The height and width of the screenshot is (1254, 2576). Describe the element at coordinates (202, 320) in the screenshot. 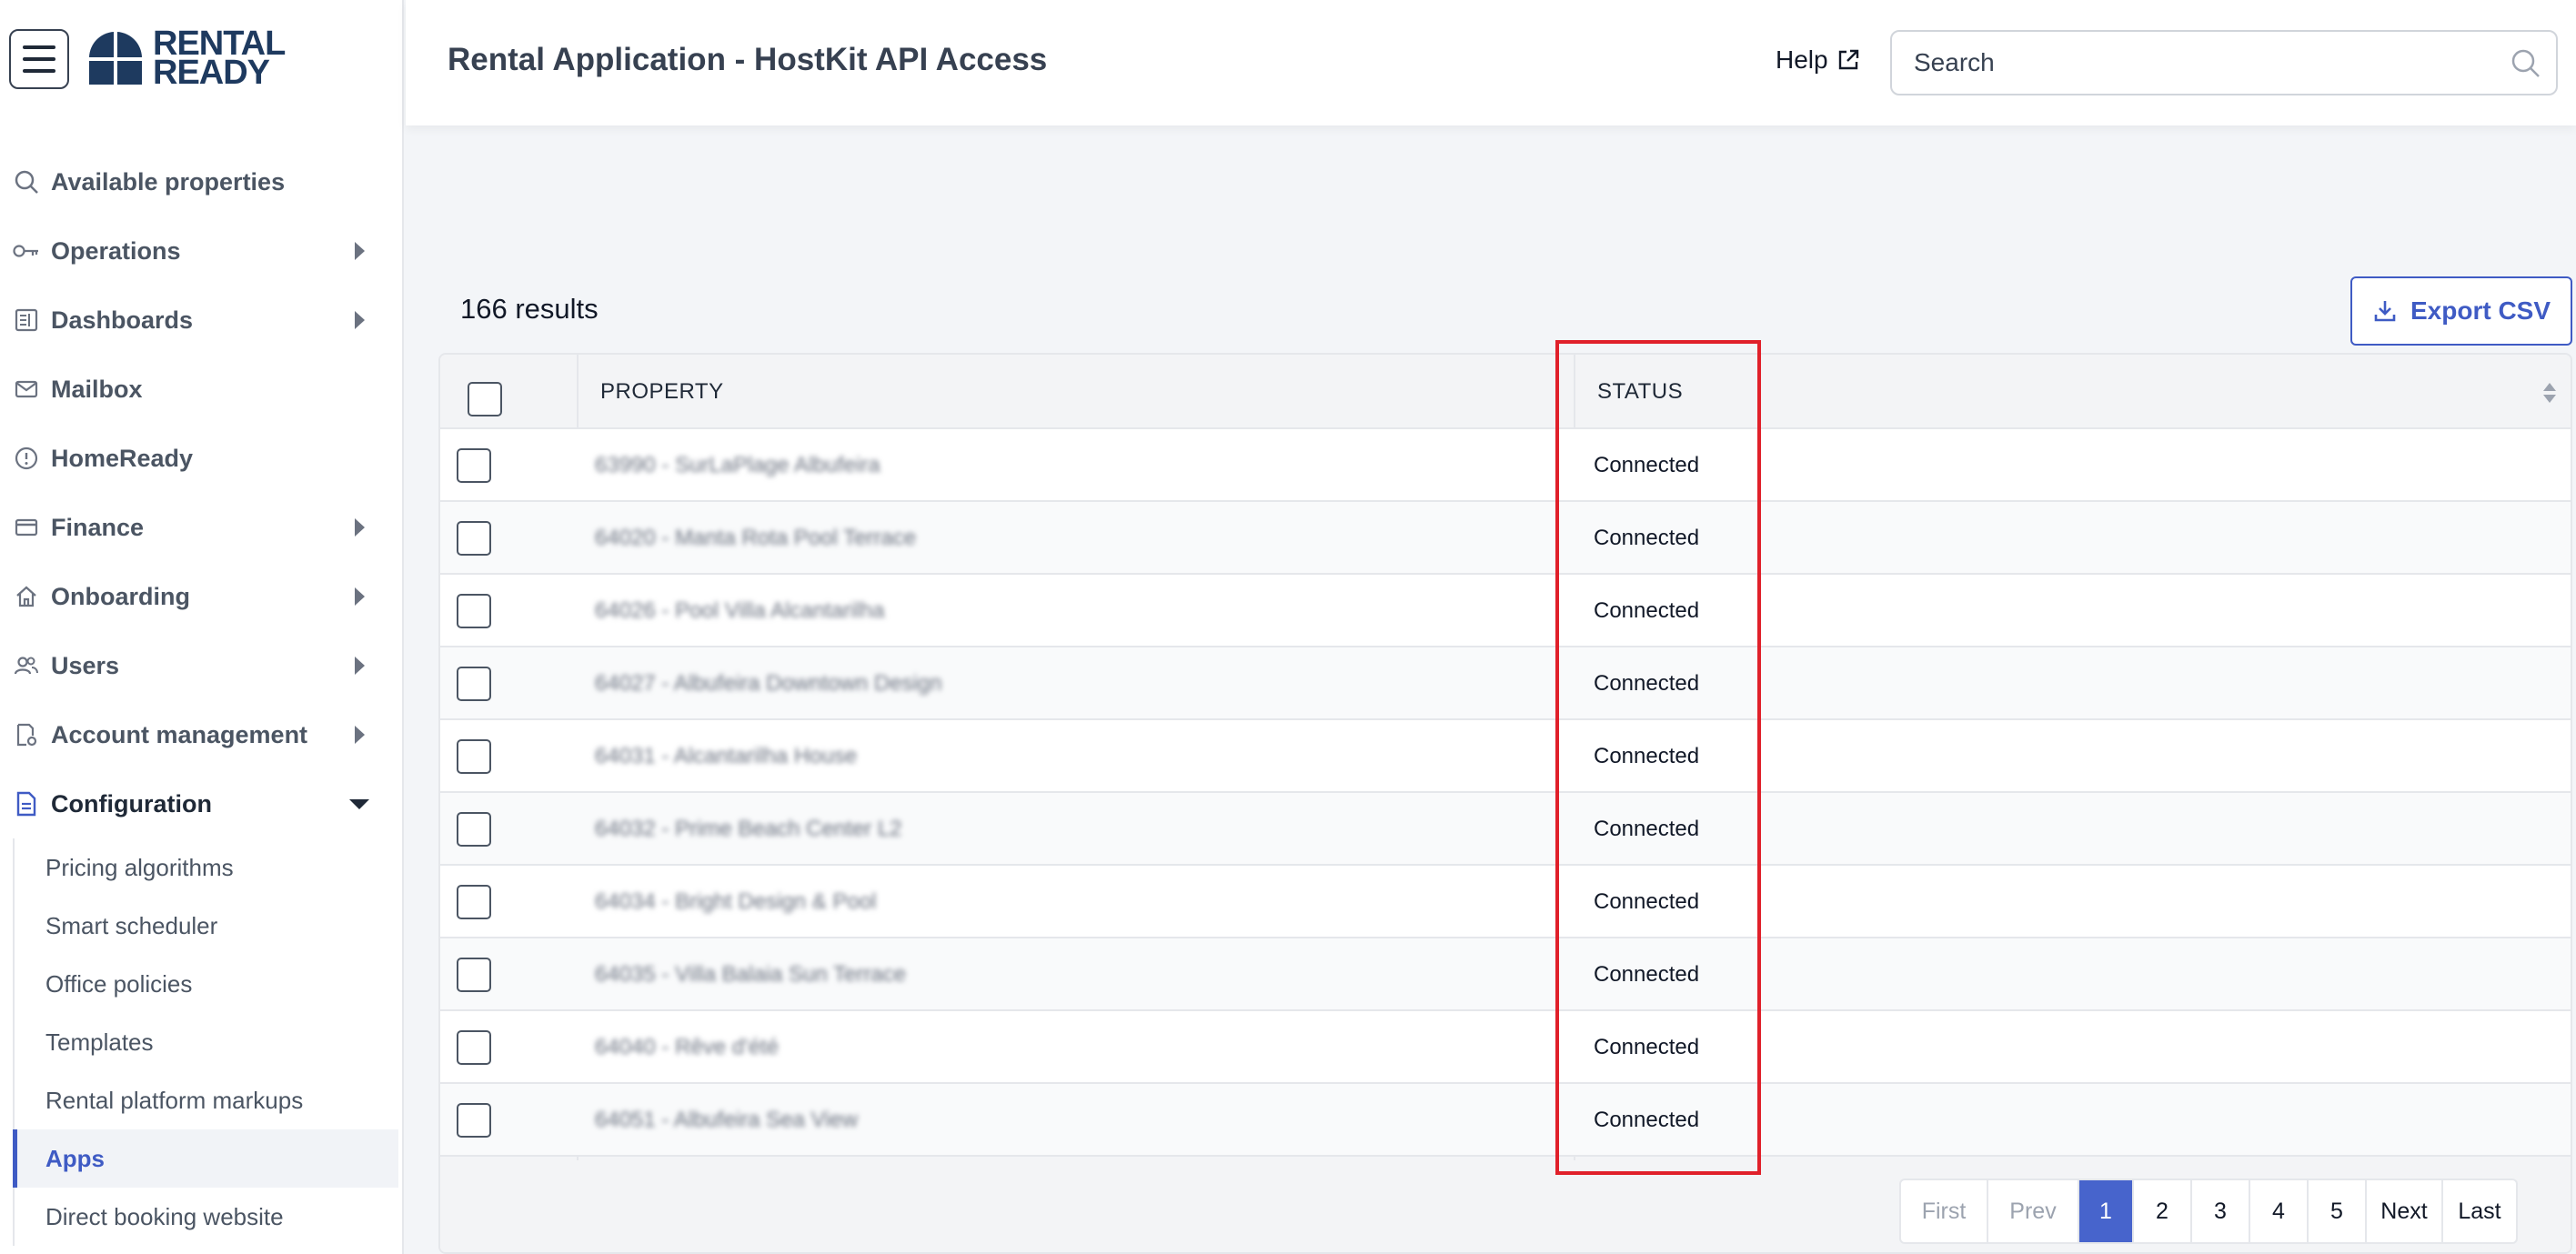

I see `sidebar-item-dashboards: Dashboards` at that location.